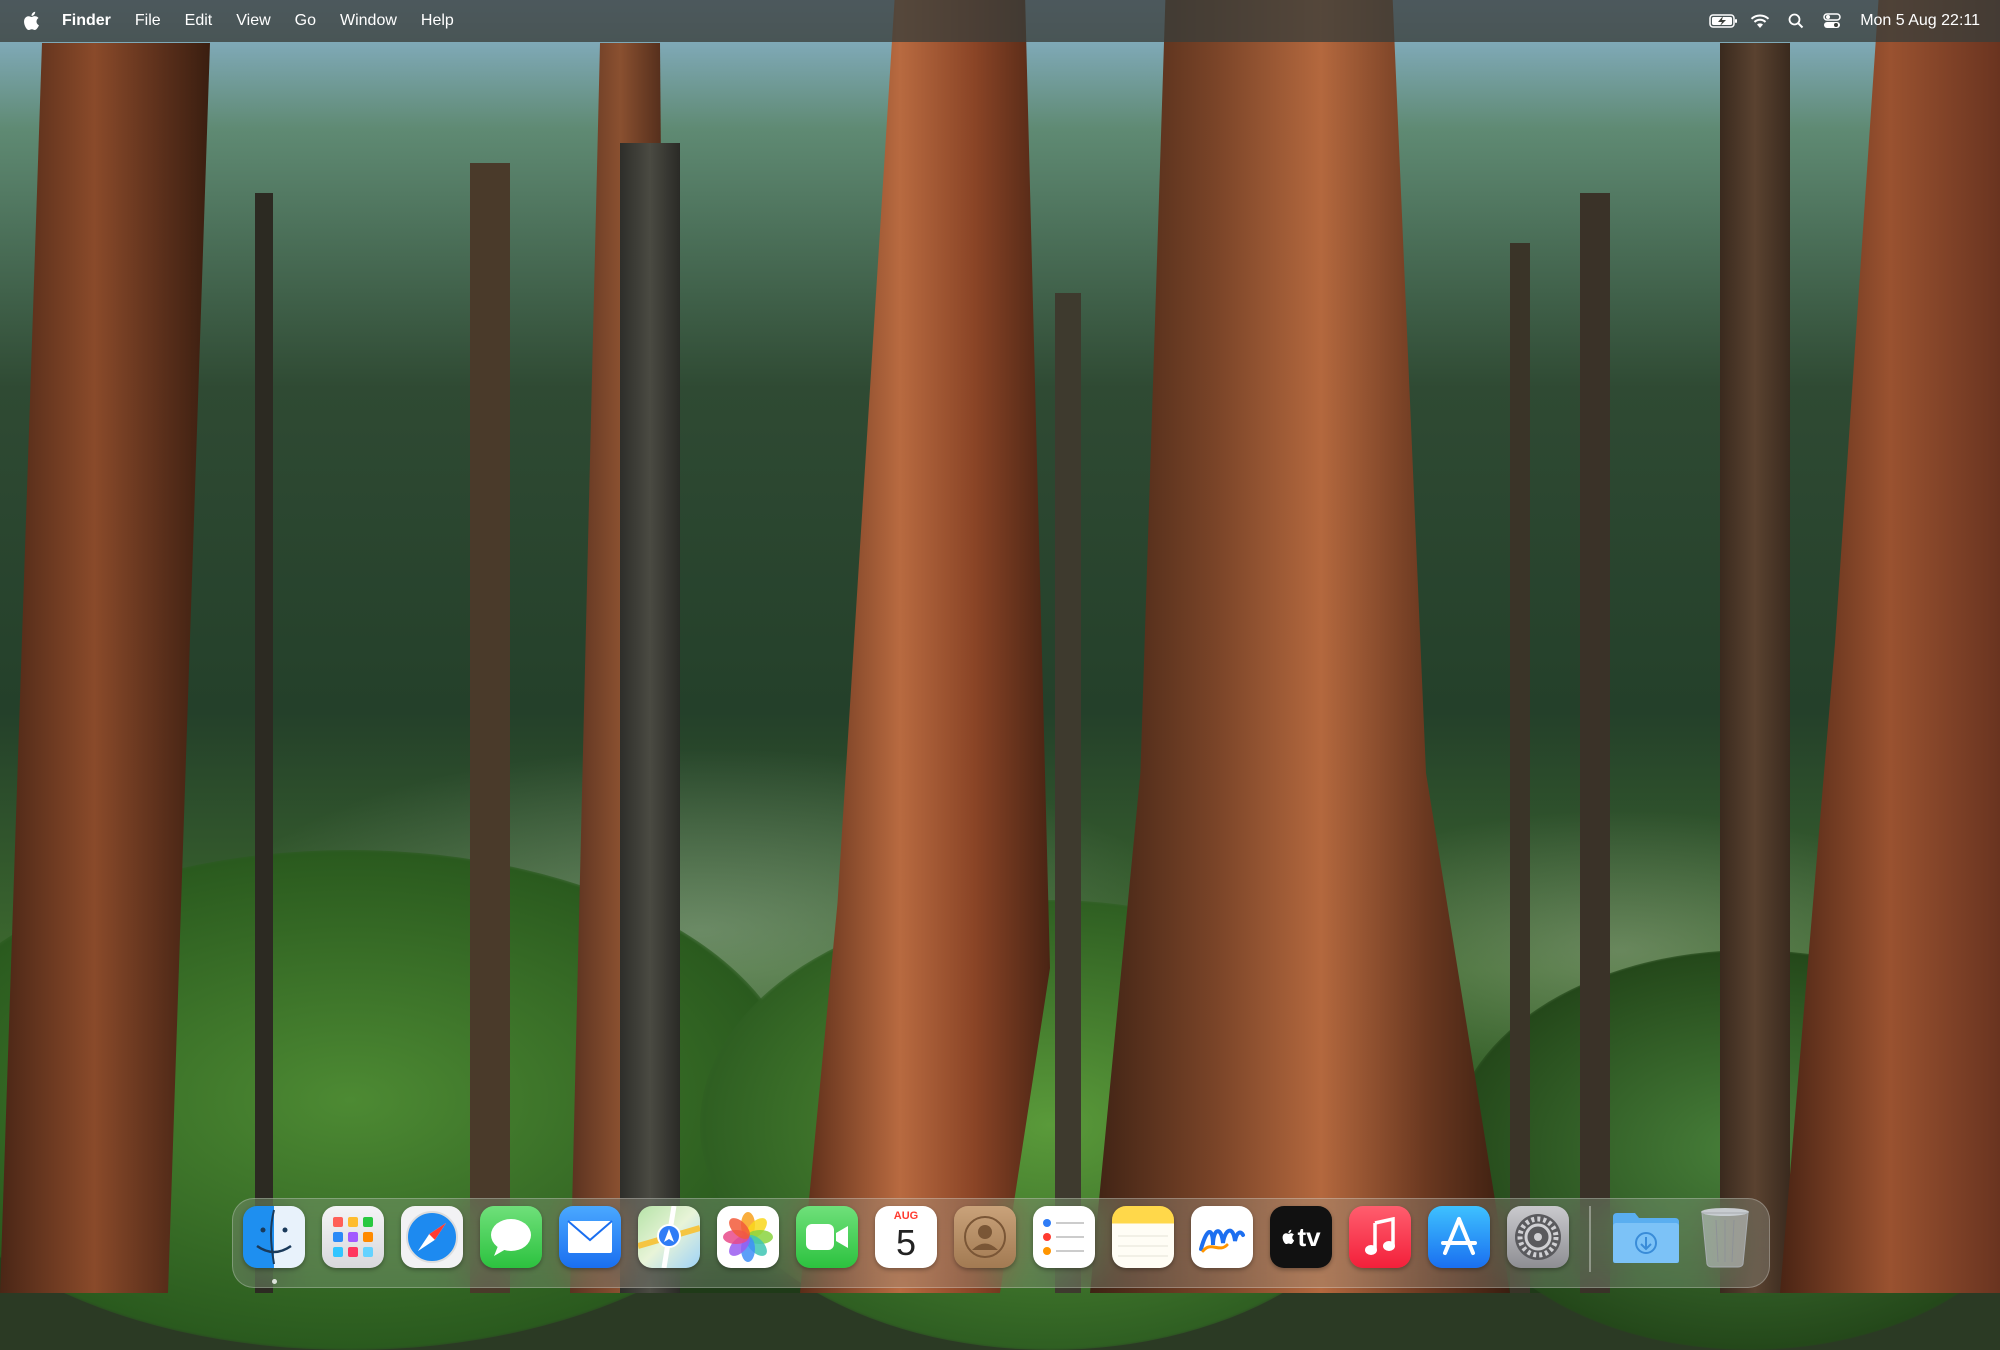 The image size is (2000, 1350). I want to click on menu-edit: Edit, so click(199, 21).